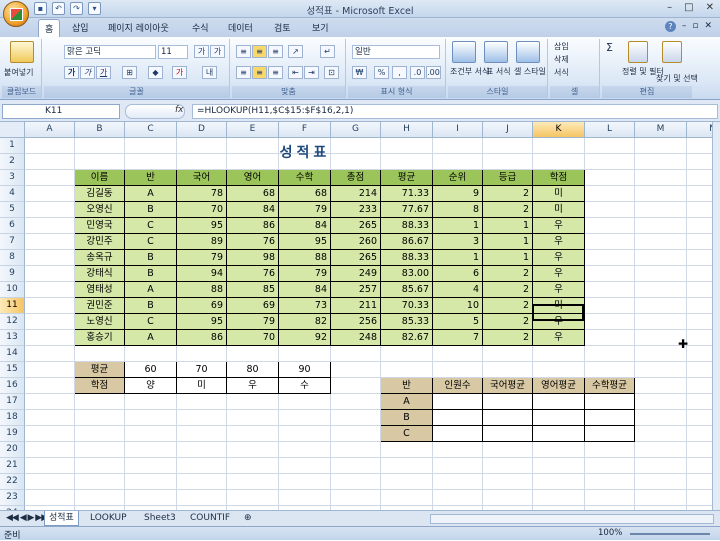  I want to click on row-header: 20, so click(12, 450).